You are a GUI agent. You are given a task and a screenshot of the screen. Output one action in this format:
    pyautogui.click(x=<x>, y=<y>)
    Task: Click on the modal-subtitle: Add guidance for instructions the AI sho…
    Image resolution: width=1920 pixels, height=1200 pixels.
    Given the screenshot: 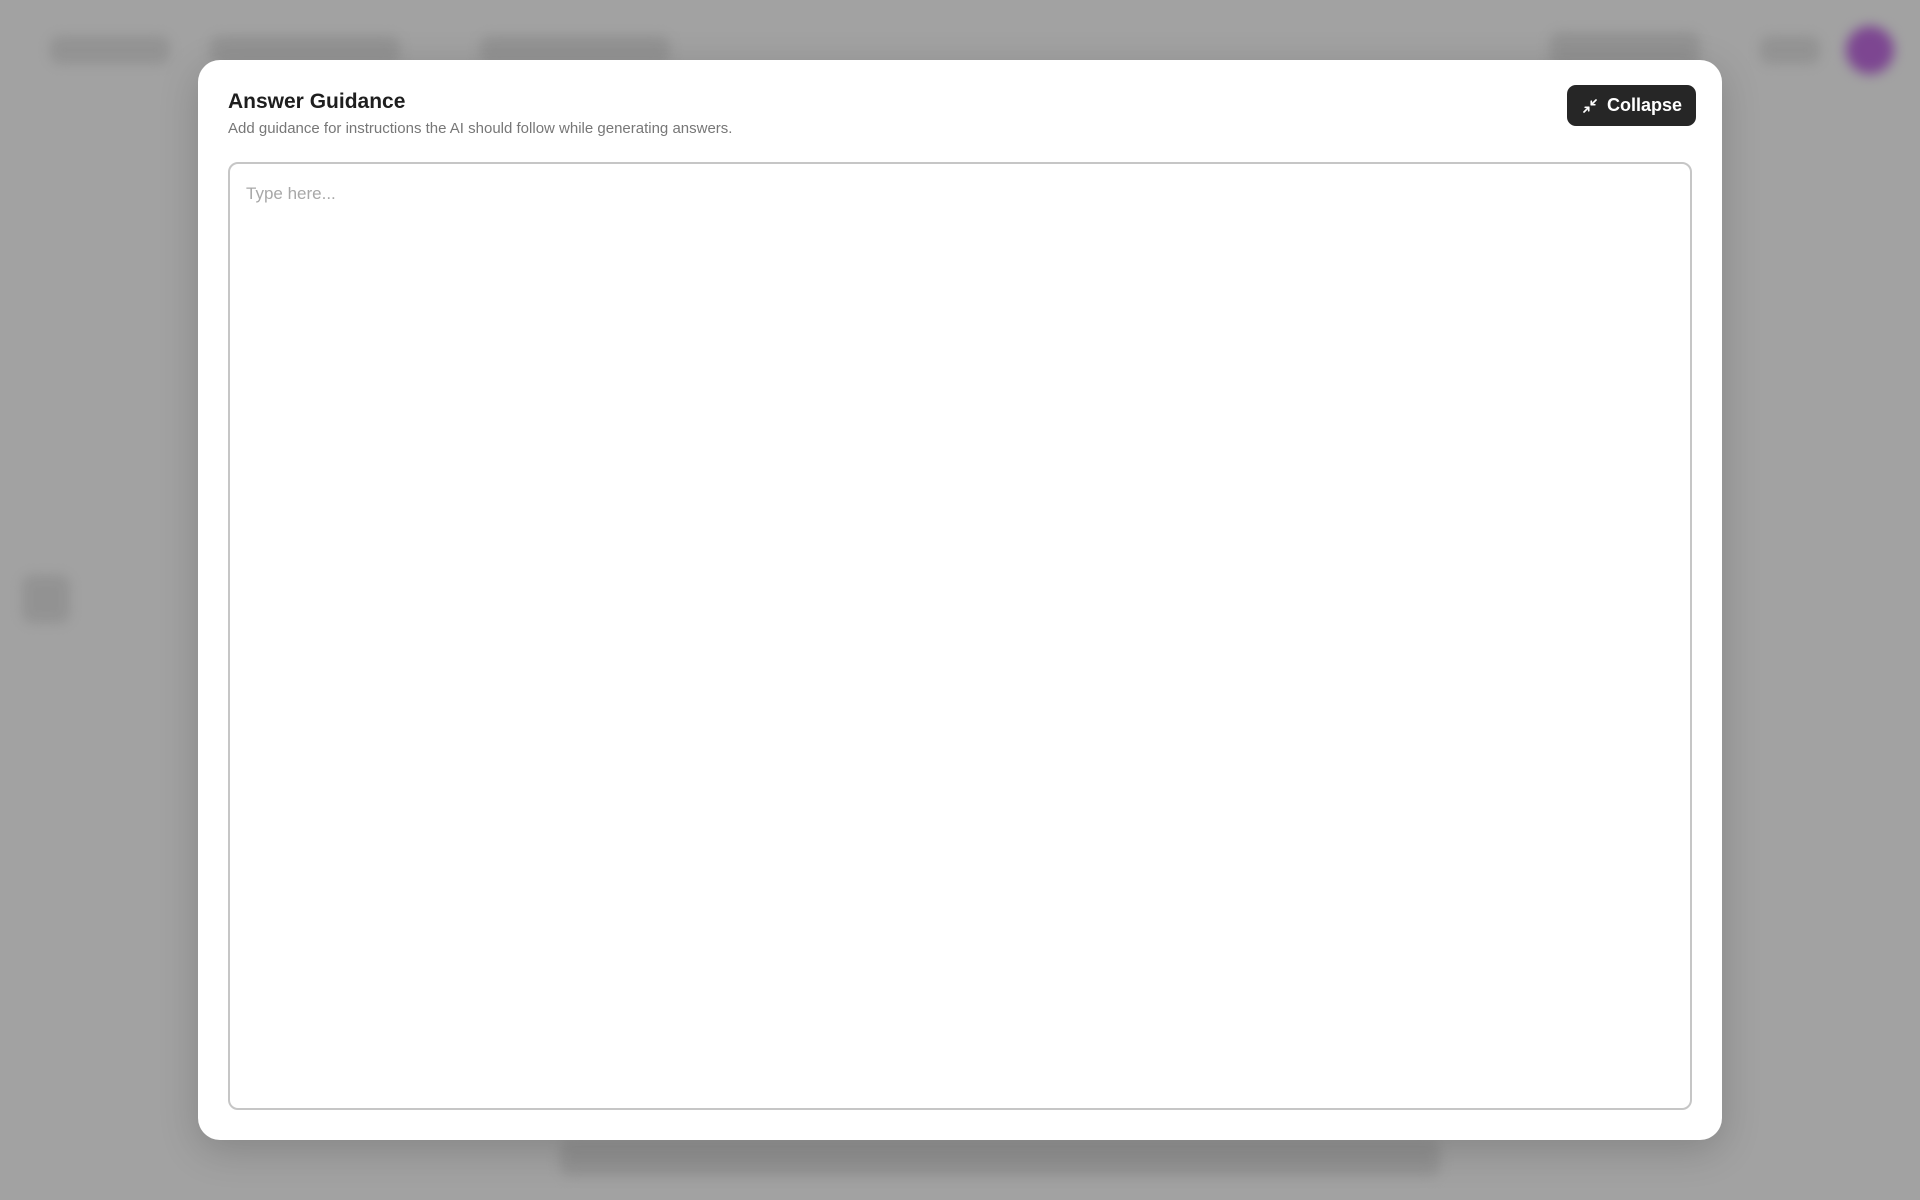 What is the action you would take?
    pyautogui.click(x=480, y=128)
    